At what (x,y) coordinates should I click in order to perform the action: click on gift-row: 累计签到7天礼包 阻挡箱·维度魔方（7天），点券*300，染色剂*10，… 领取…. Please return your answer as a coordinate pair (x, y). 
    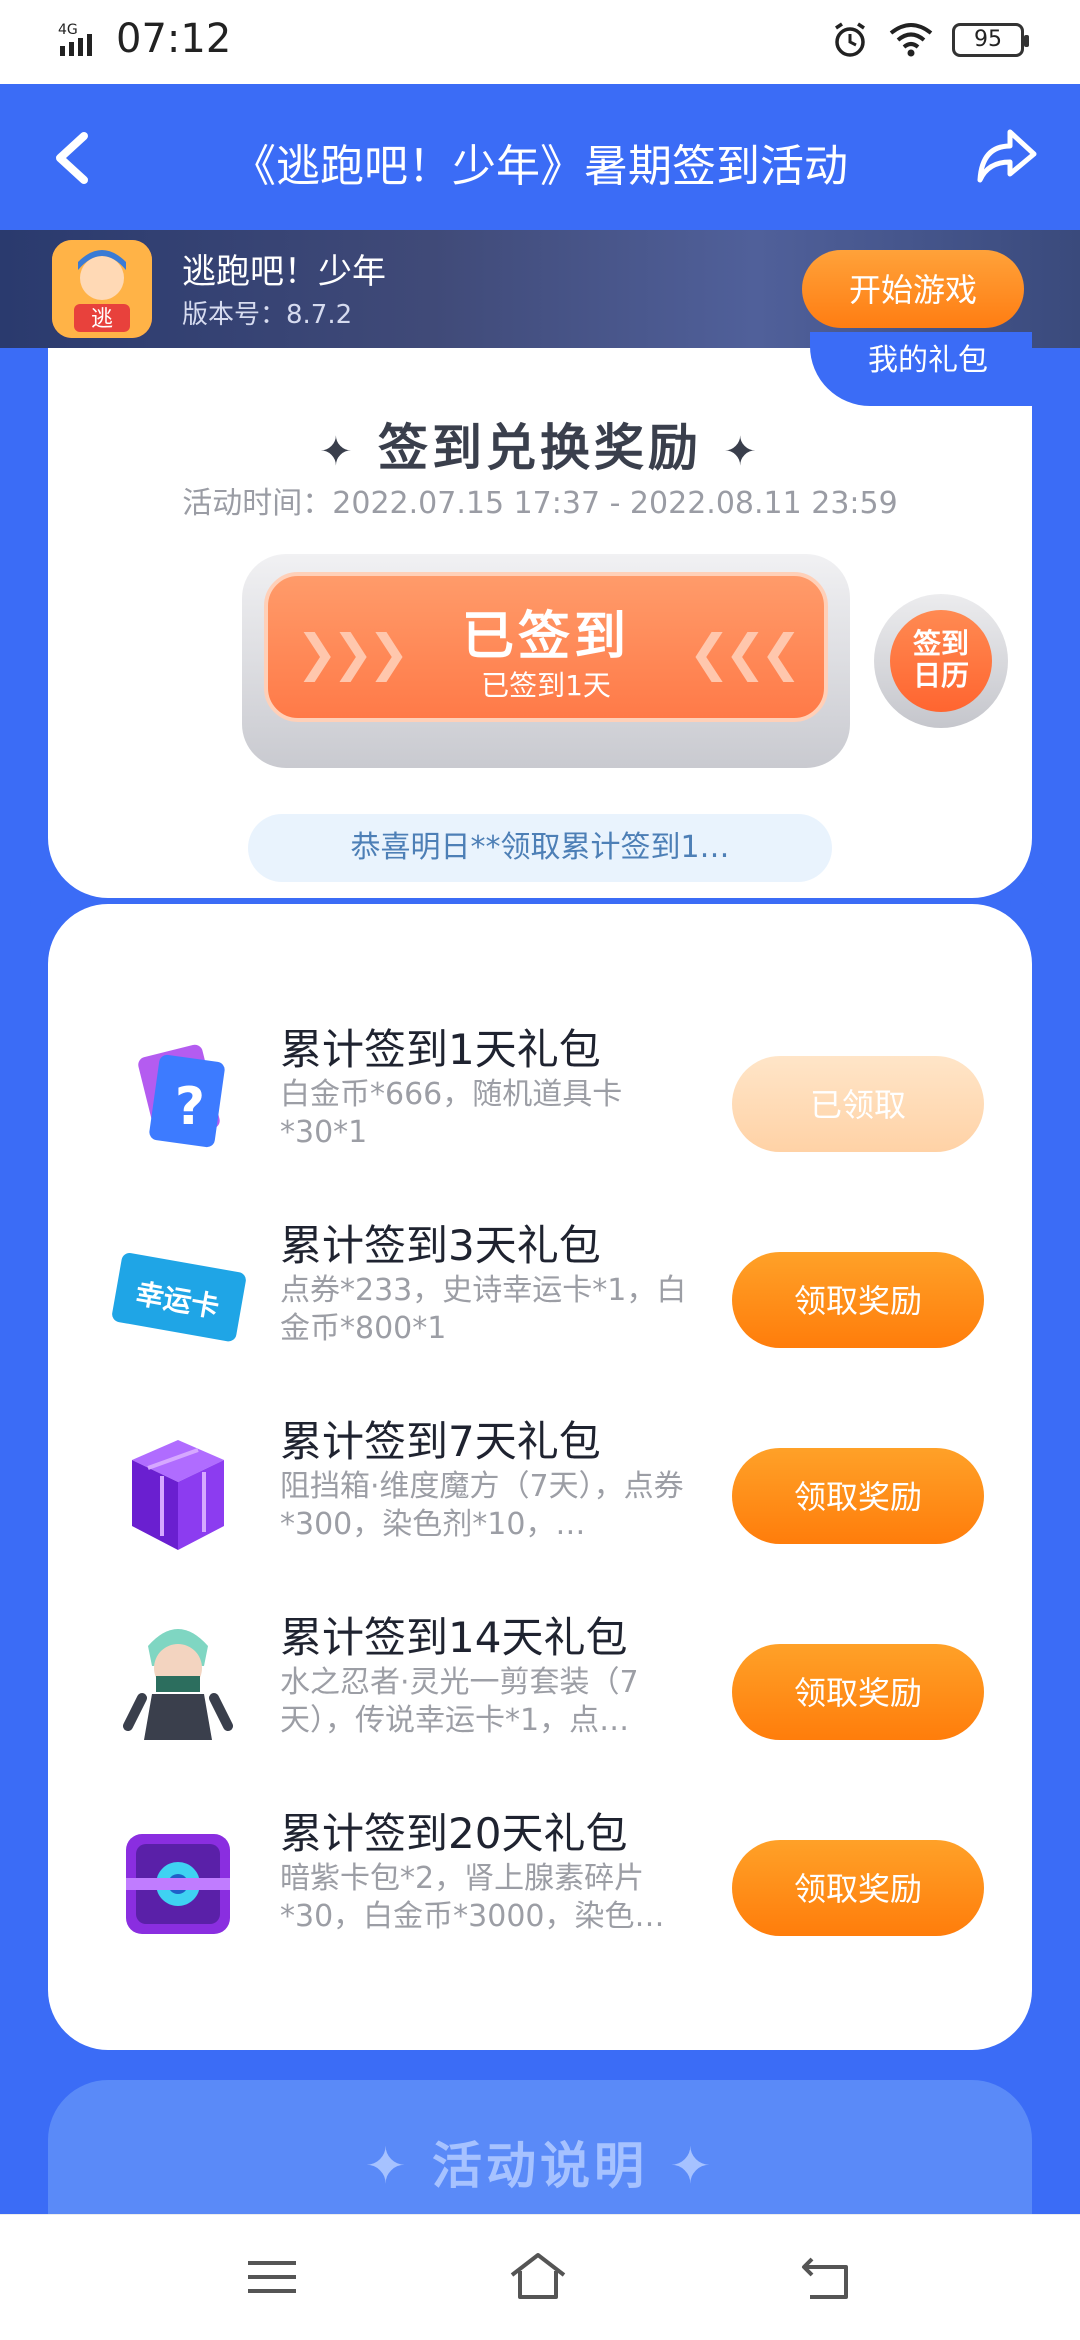
    Looking at the image, I should click on (540, 1498).